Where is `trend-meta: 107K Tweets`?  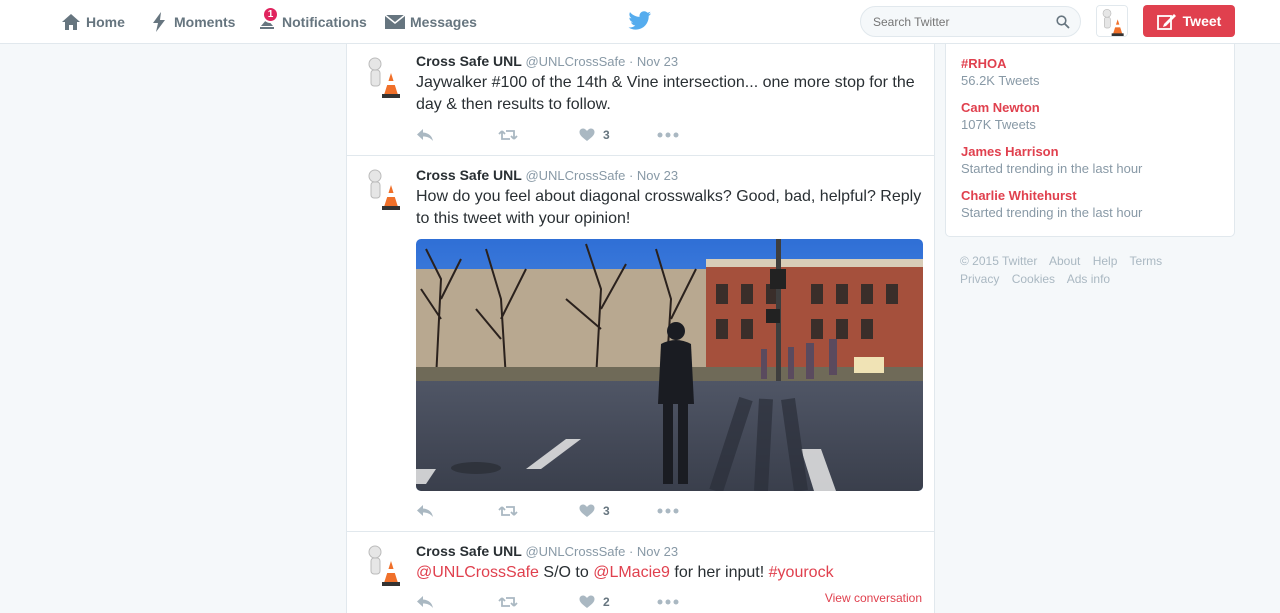
trend-meta: 107K Tweets is located at coordinates (998, 124).